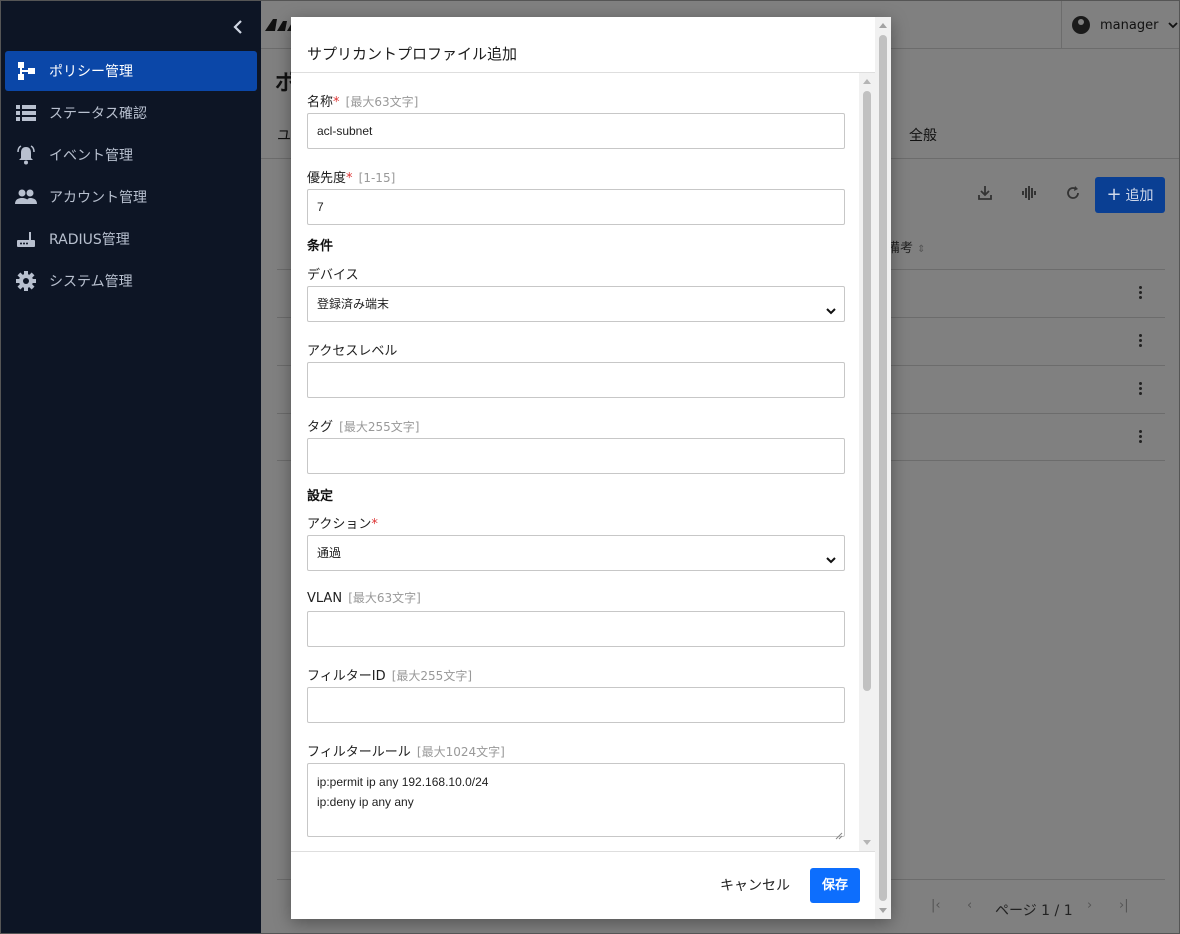 The width and height of the screenshot is (1180, 934). What do you see at coordinates (1029, 195) in the screenshot?
I see `waveform-icon` at bounding box center [1029, 195].